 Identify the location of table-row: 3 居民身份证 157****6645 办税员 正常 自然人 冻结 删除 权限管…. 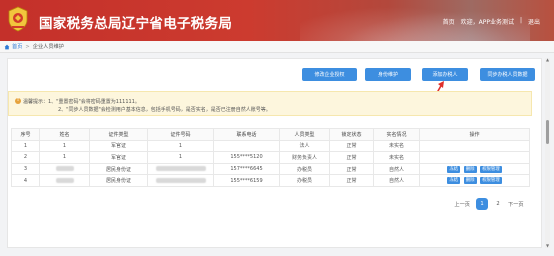
(270, 169).